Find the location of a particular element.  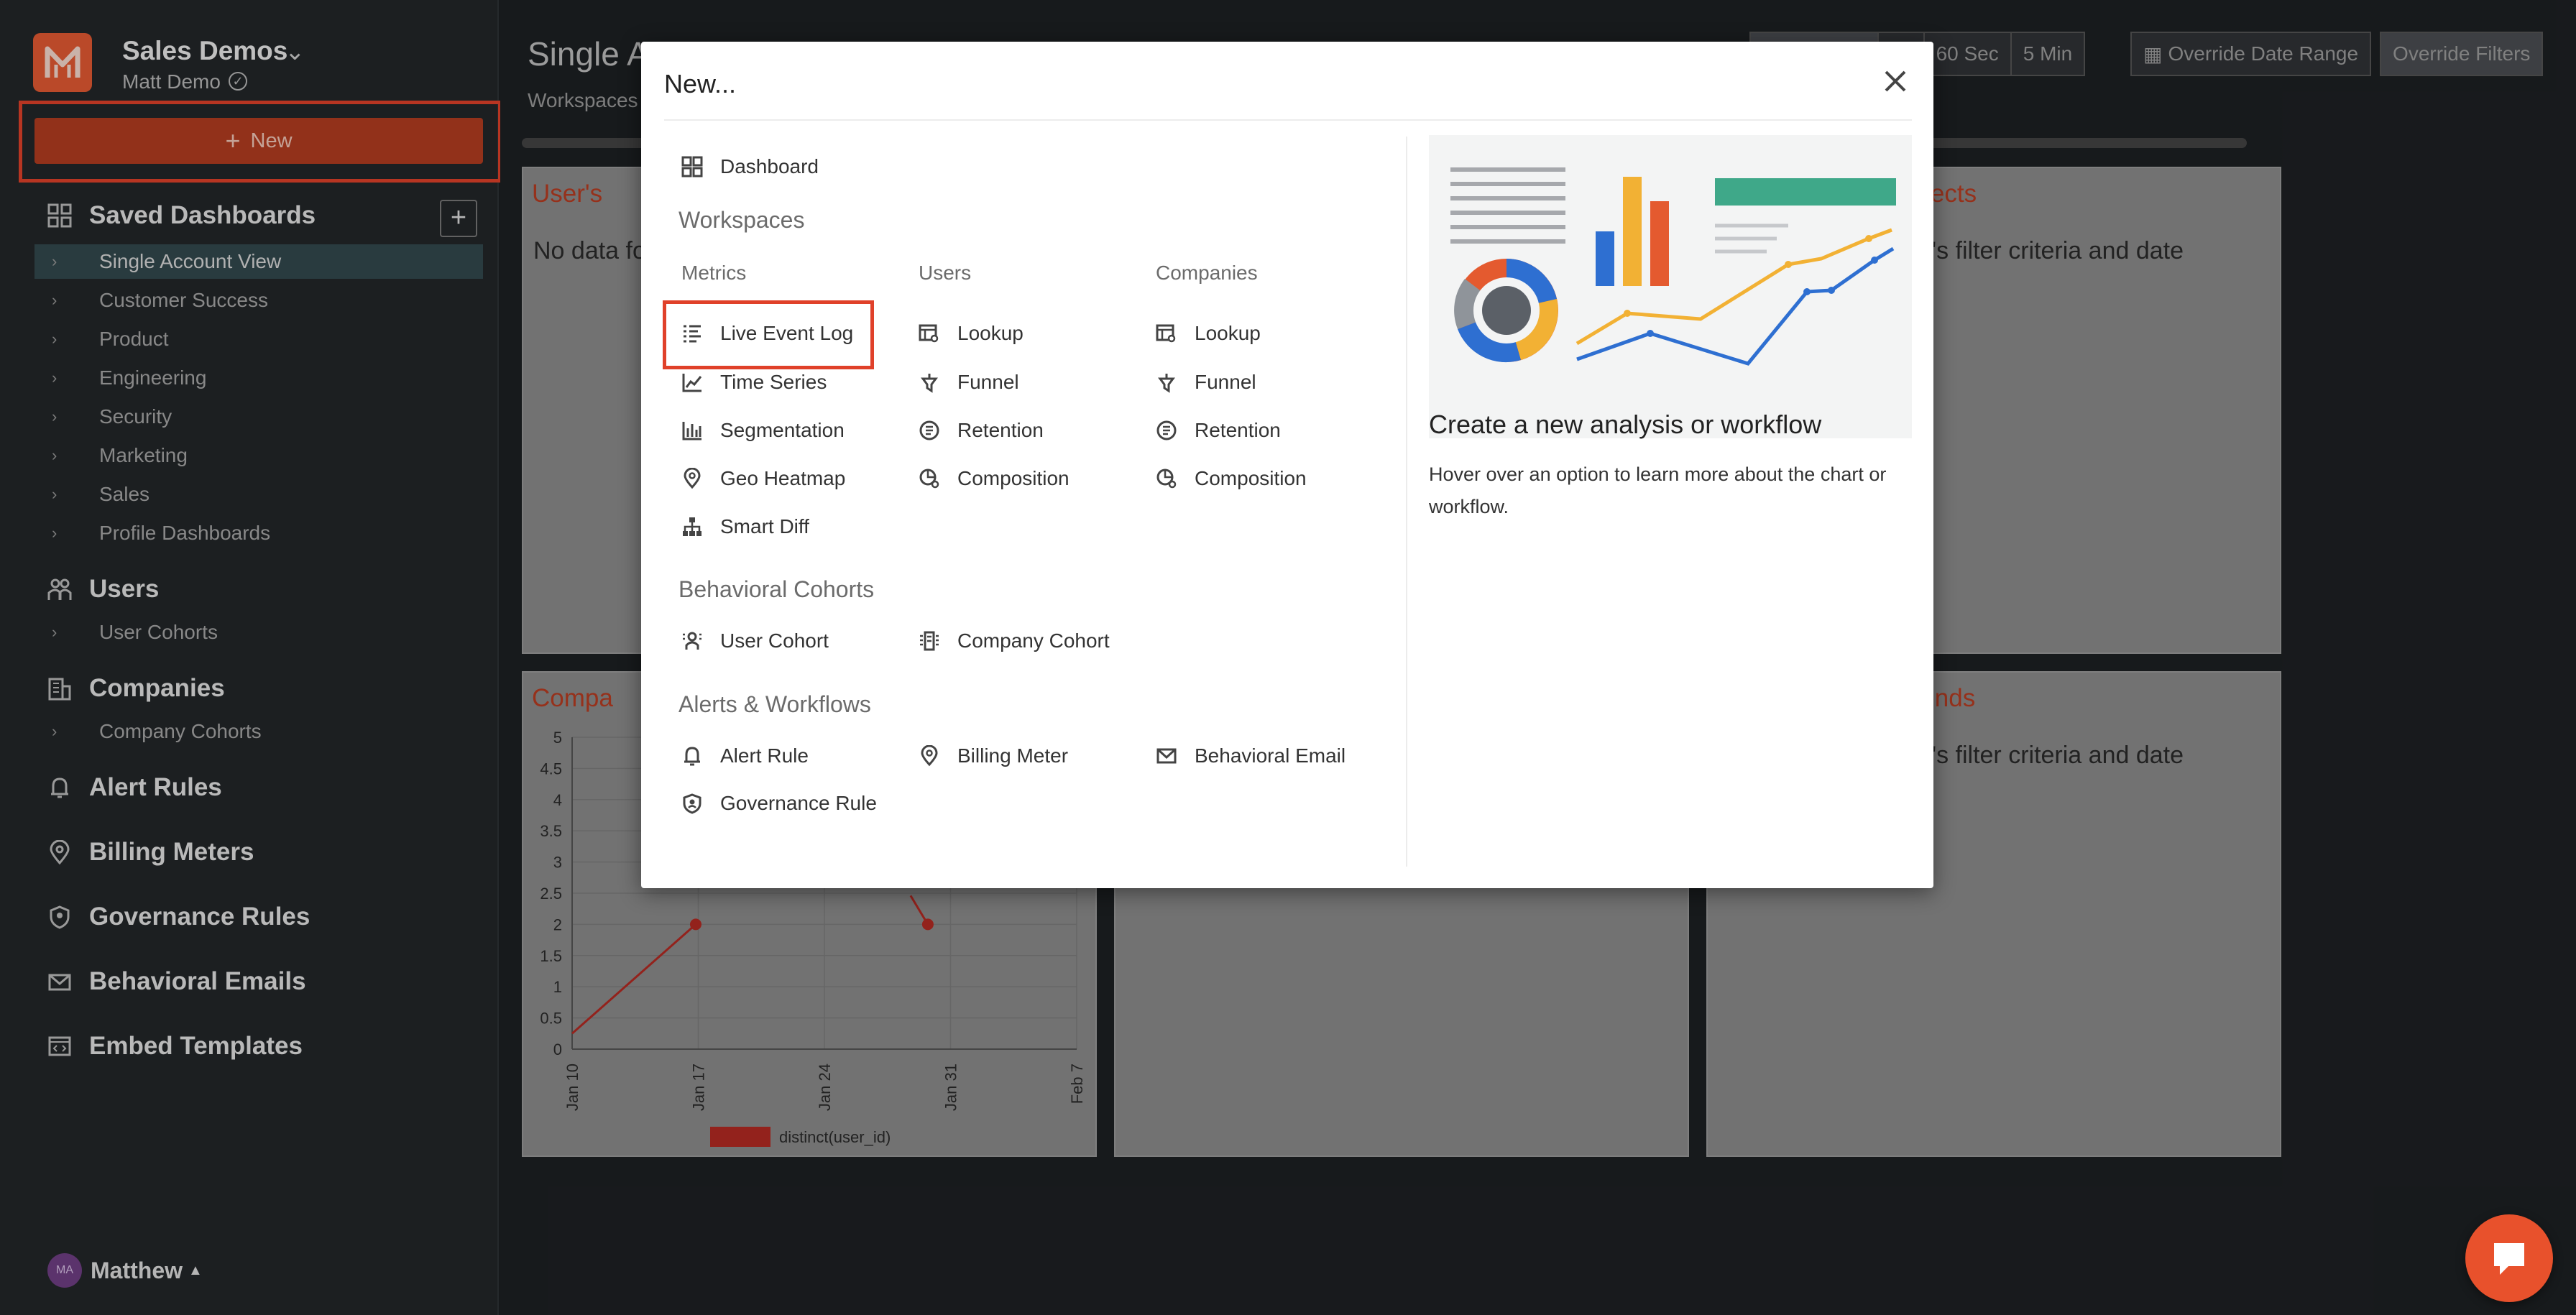

alerts-workflows-section-title: Alerts & Workflows is located at coordinates (774, 704).